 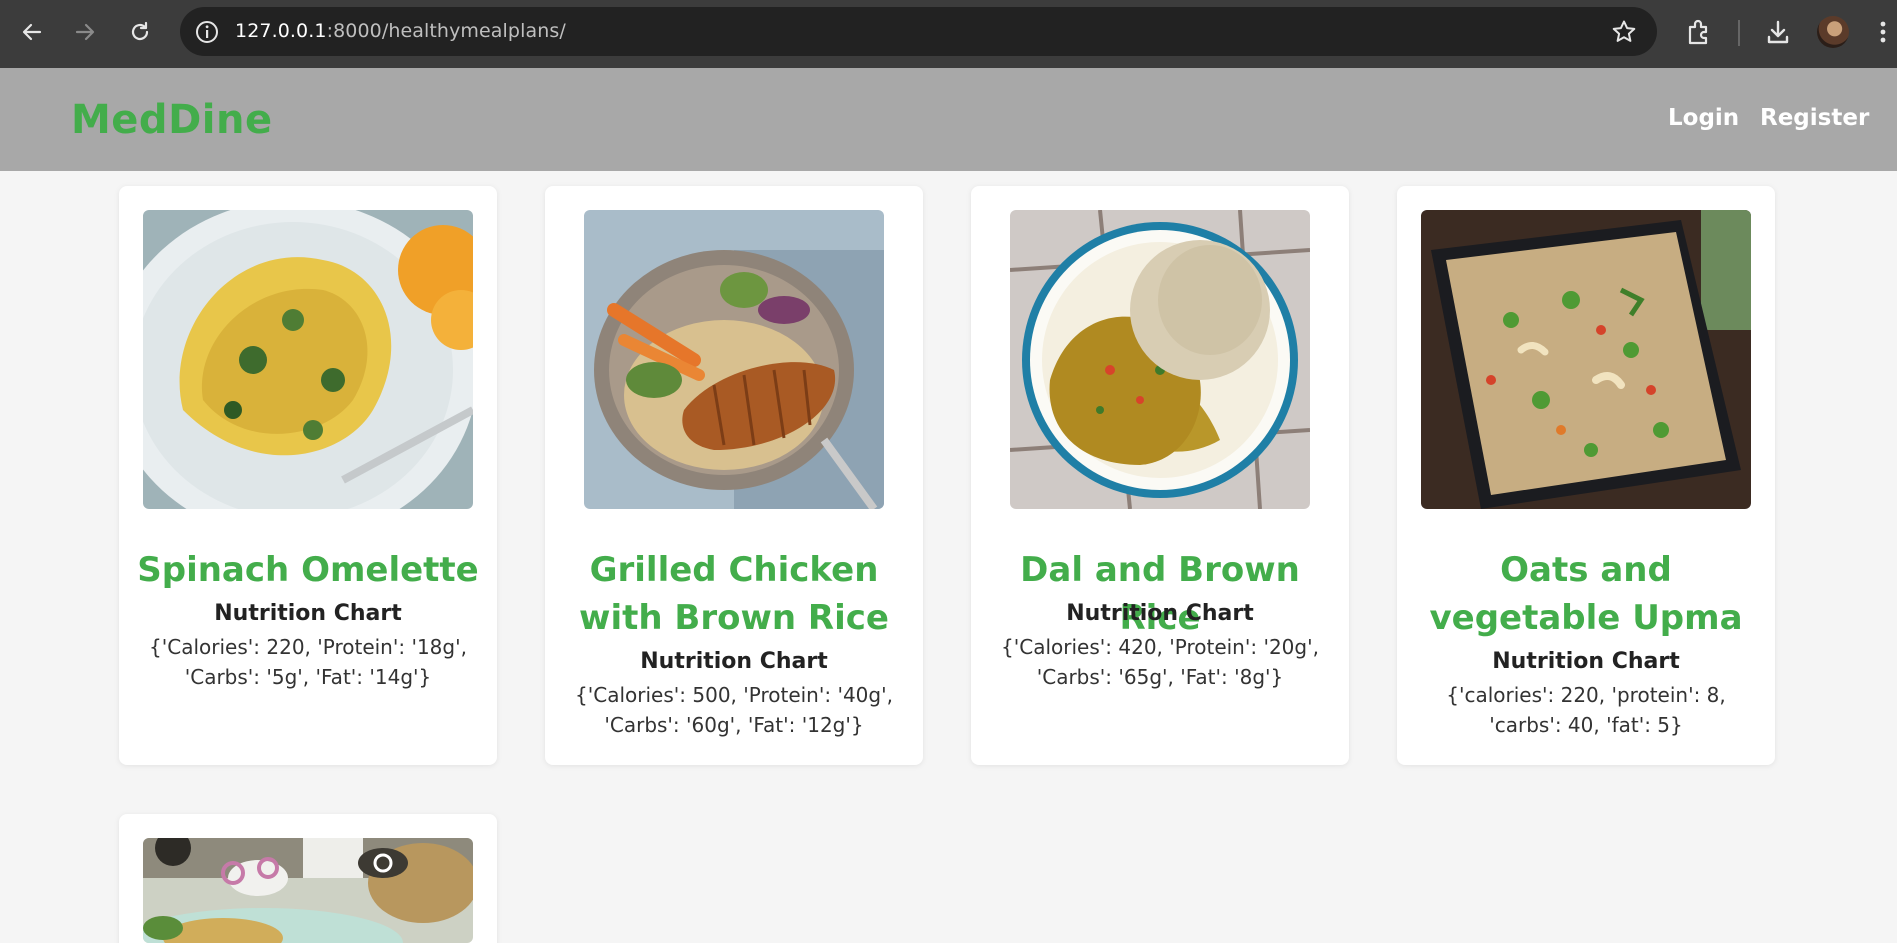 What do you see at coordinates (1739, 33) in the screenshot?
I see `toolbar-divider` at bounding box center [1739, 33].